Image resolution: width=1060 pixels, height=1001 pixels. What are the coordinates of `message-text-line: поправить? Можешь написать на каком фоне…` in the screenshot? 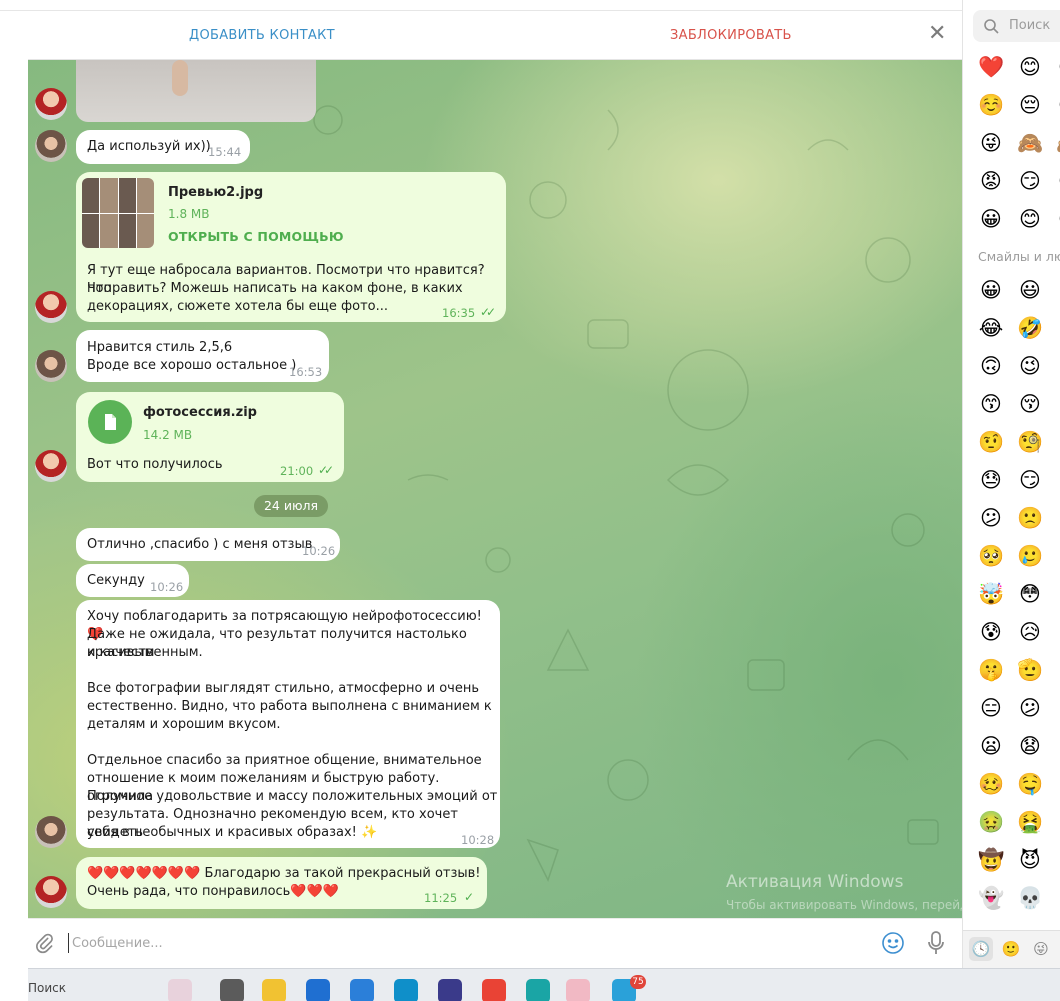 It's located at (275, 288).